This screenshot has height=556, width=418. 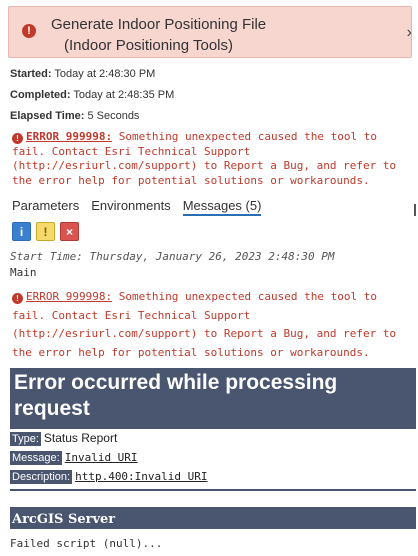 I want to click on started-row: Started: Today at 2:48:30 PM, so click(x=82, y=74).